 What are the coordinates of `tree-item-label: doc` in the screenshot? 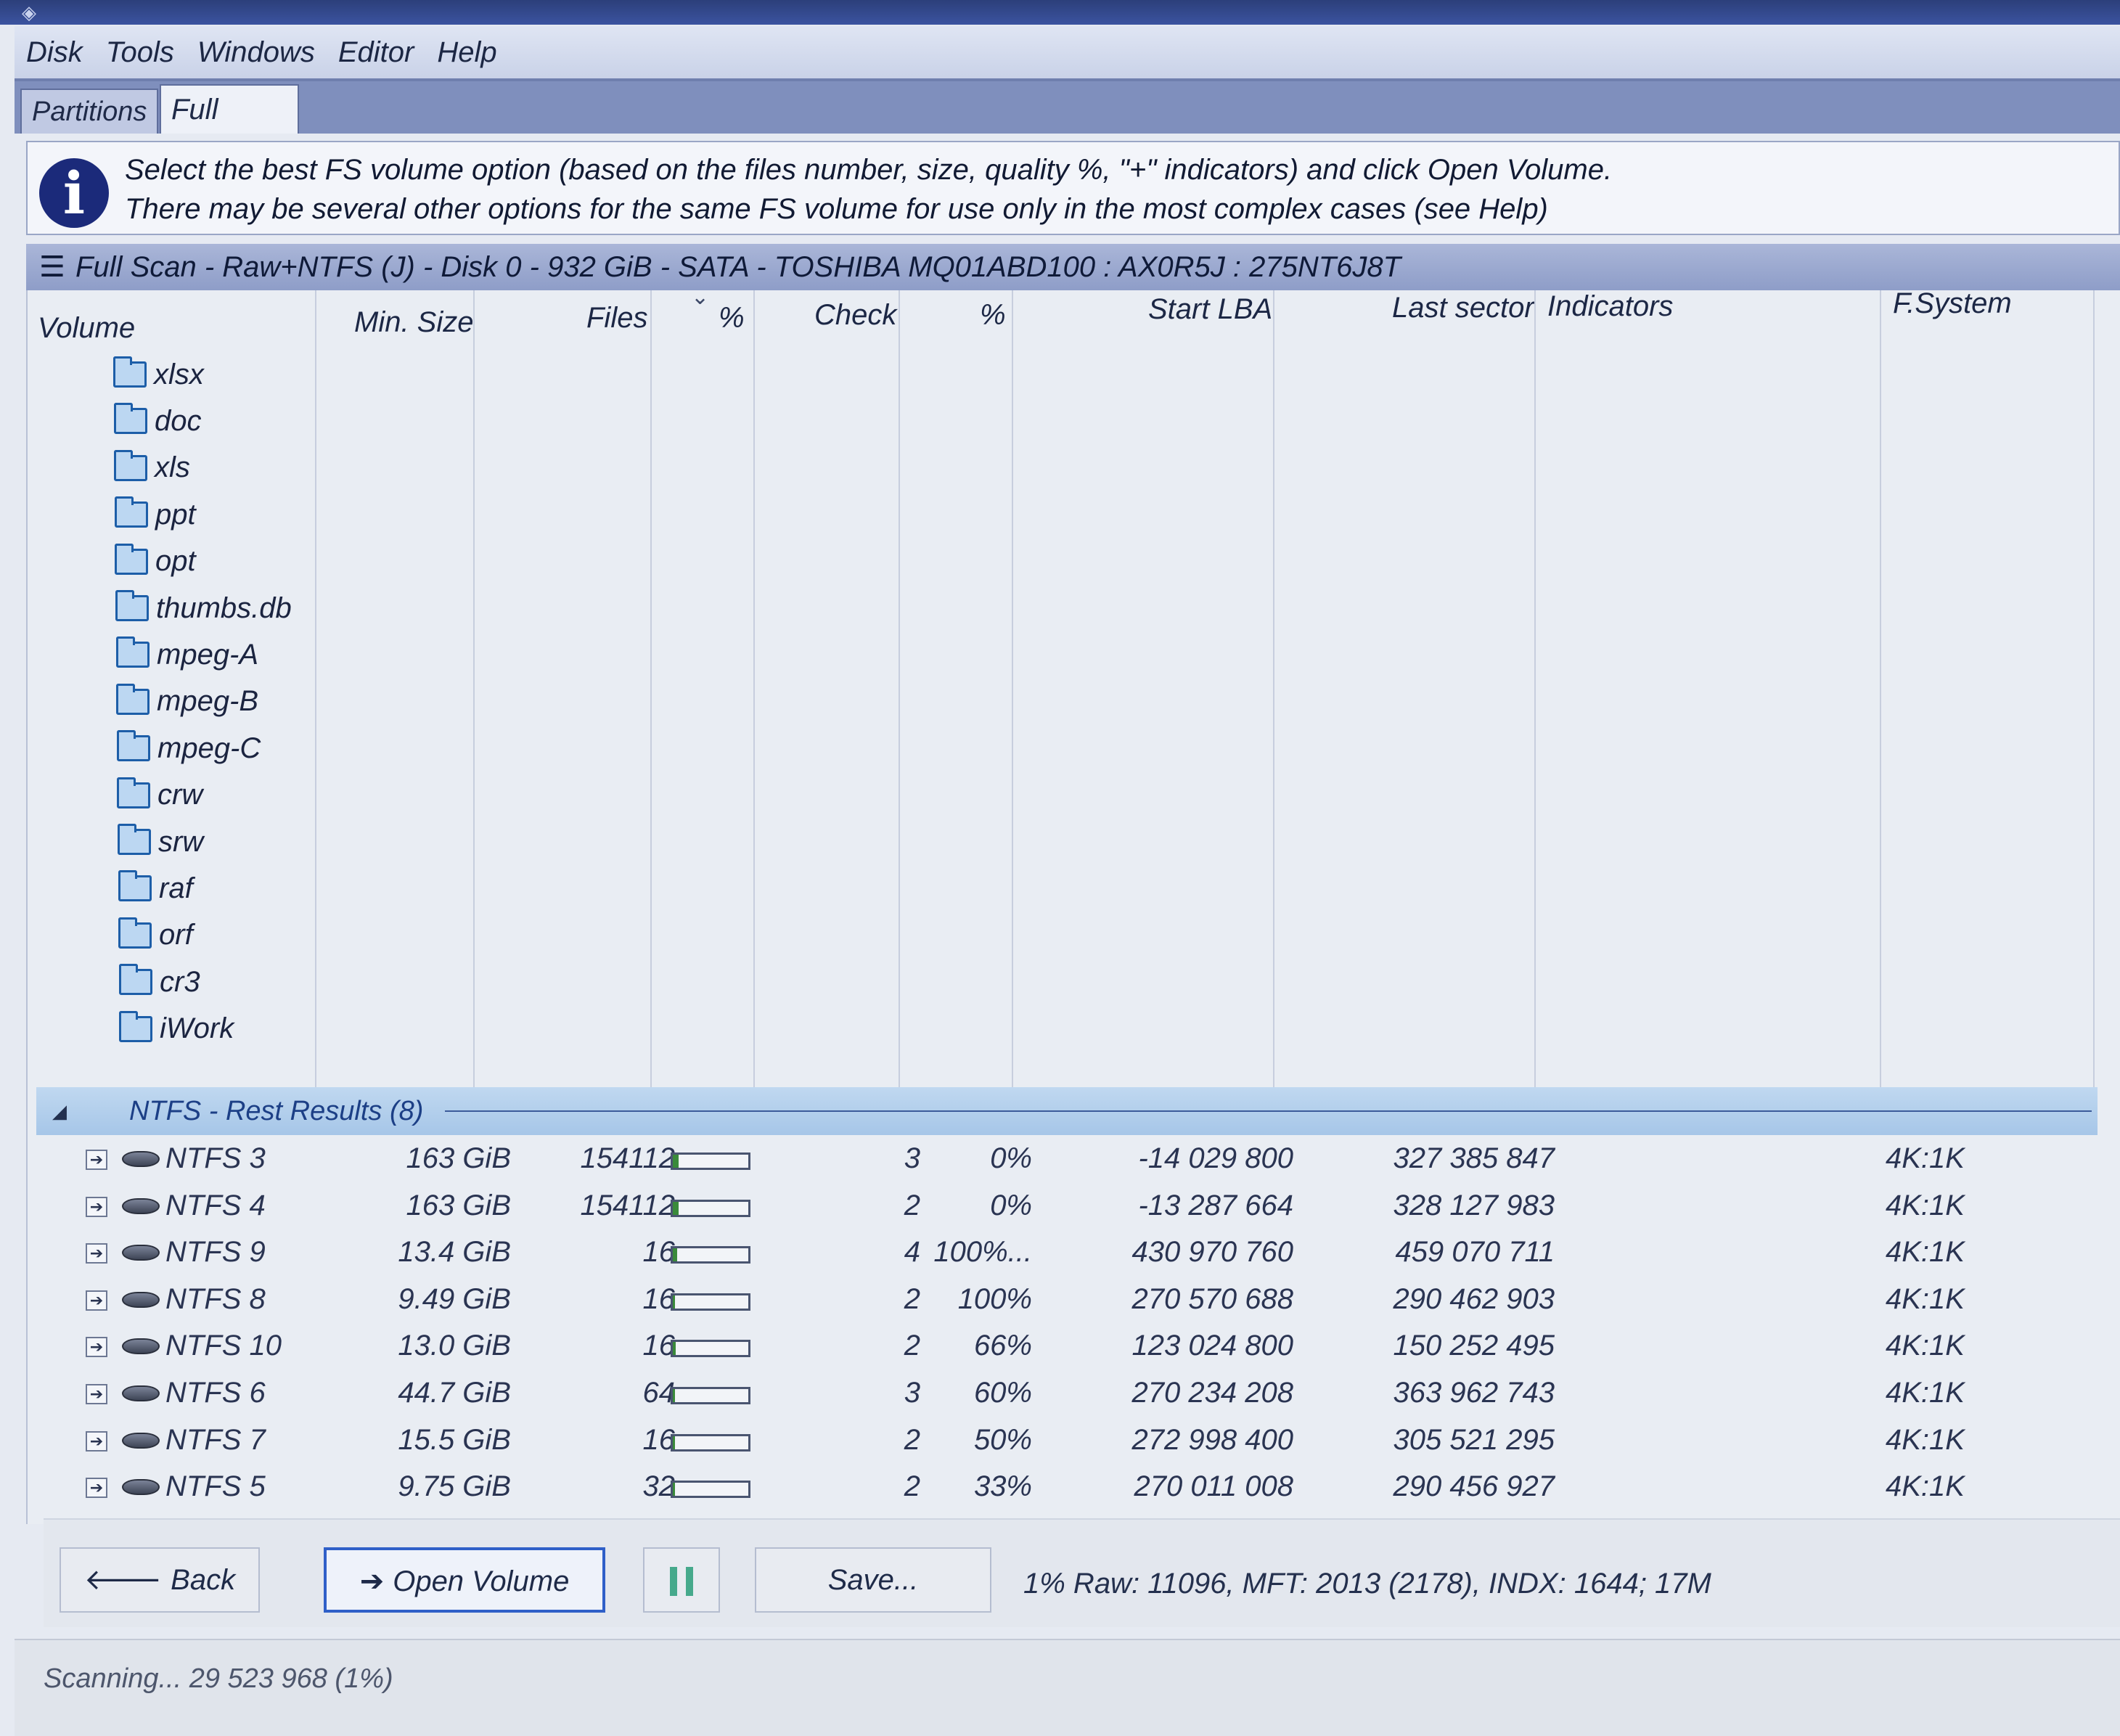 It's located at (178, 420).